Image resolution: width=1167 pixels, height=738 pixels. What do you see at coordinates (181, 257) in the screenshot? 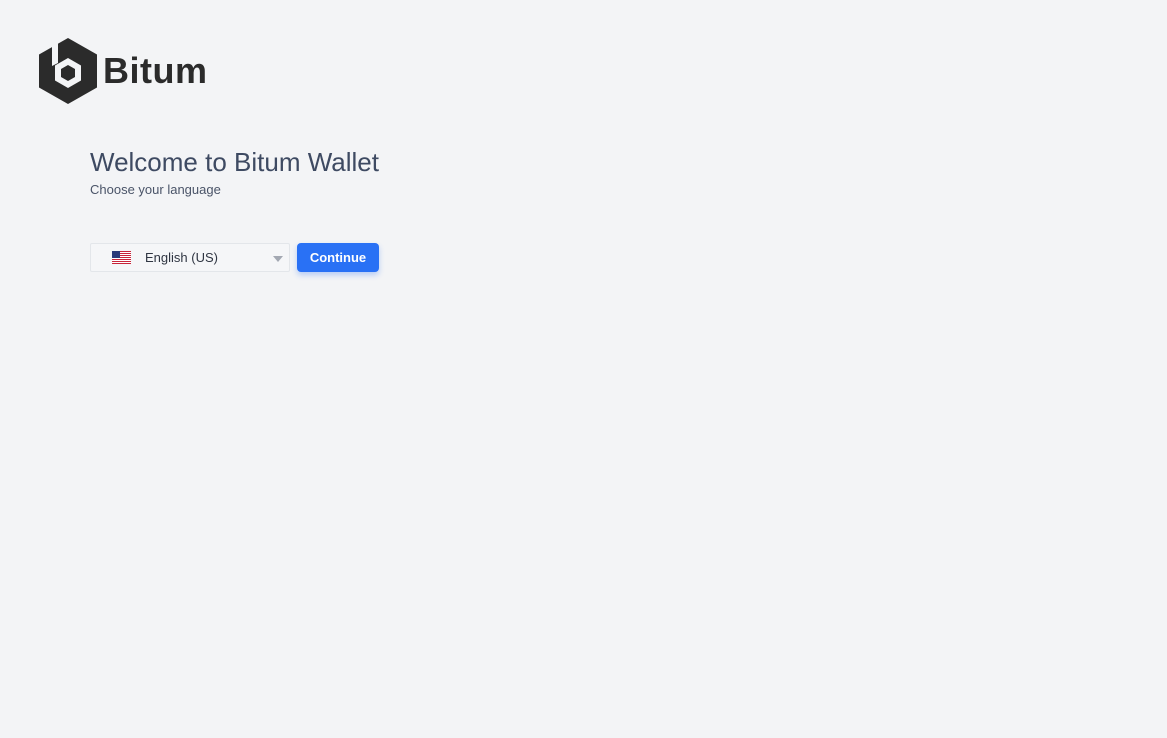
I see `selected-language: English (US)` at bounding box center [181, 257].